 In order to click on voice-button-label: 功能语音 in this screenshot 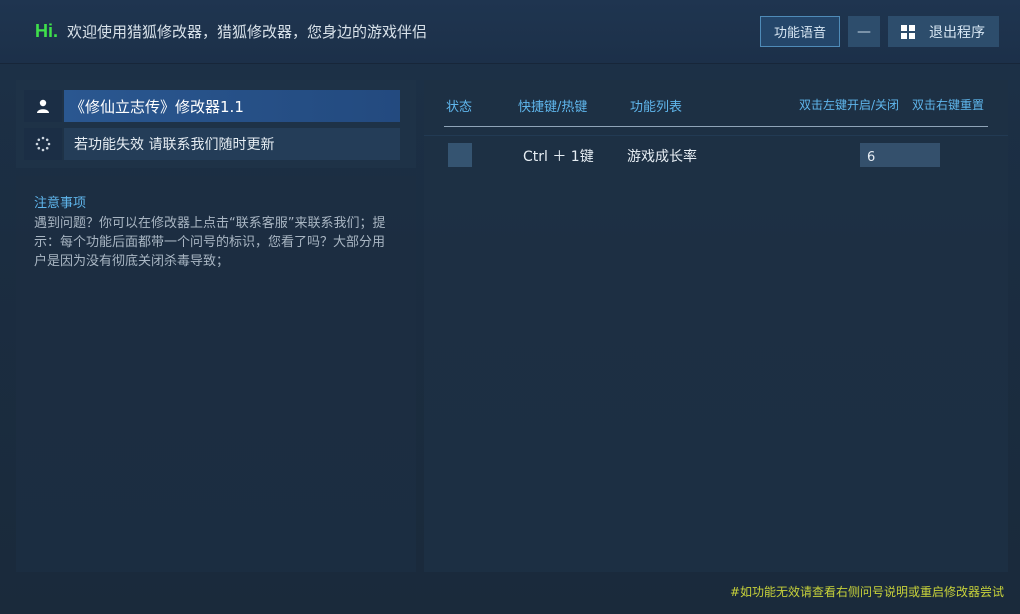, I will do `click(799, 33)`.